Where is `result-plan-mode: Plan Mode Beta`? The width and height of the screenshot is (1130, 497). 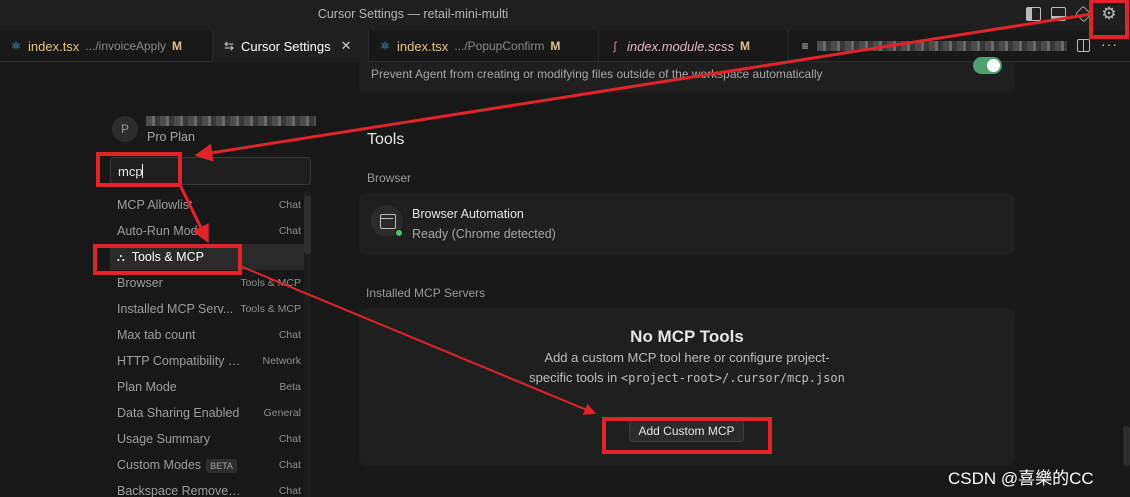 result-plan-mode: Plan Mode Beta is located at coordinates (208, 387).